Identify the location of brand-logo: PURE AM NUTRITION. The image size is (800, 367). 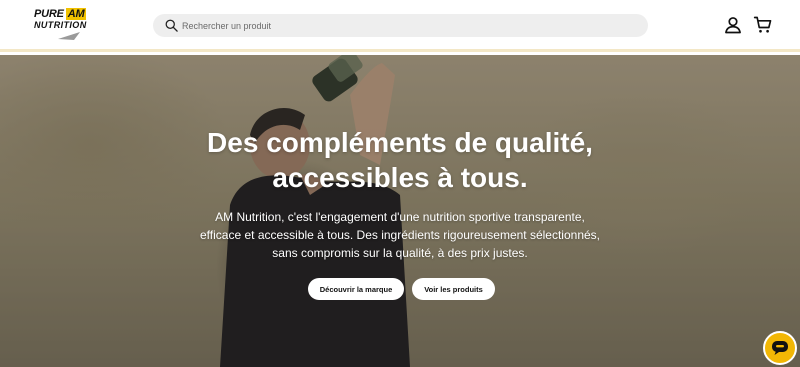
(60, 27).